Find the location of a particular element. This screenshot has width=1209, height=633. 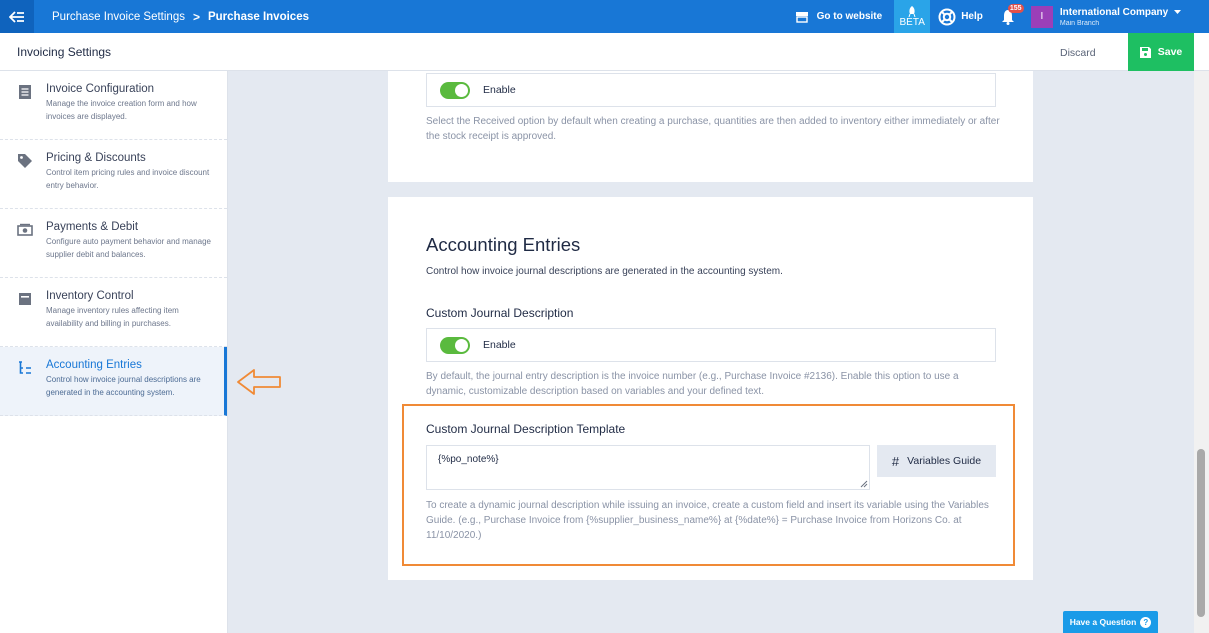

company-switcher: I International Company Main Branch is located at coordinates (1116, 16).